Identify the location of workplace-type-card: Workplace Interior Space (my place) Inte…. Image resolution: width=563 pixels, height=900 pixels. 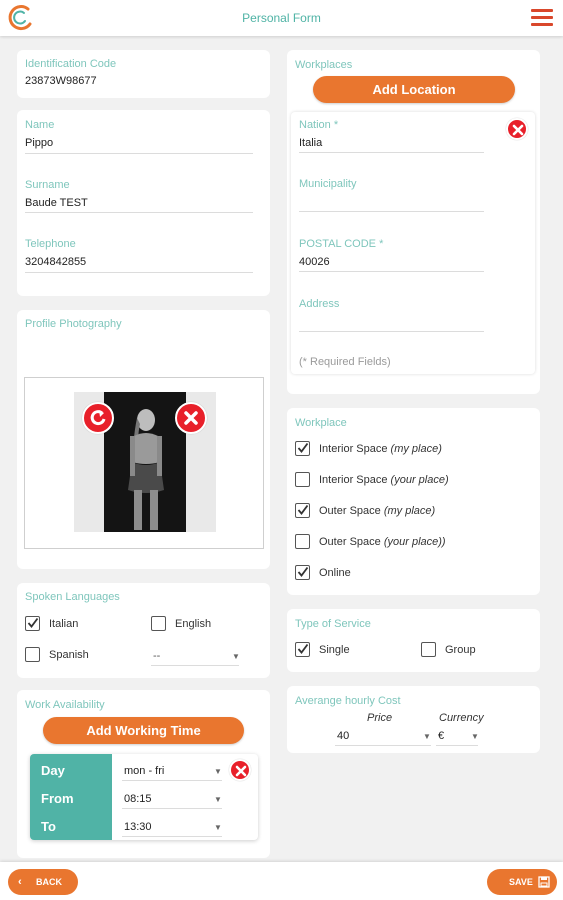
(413, 501).